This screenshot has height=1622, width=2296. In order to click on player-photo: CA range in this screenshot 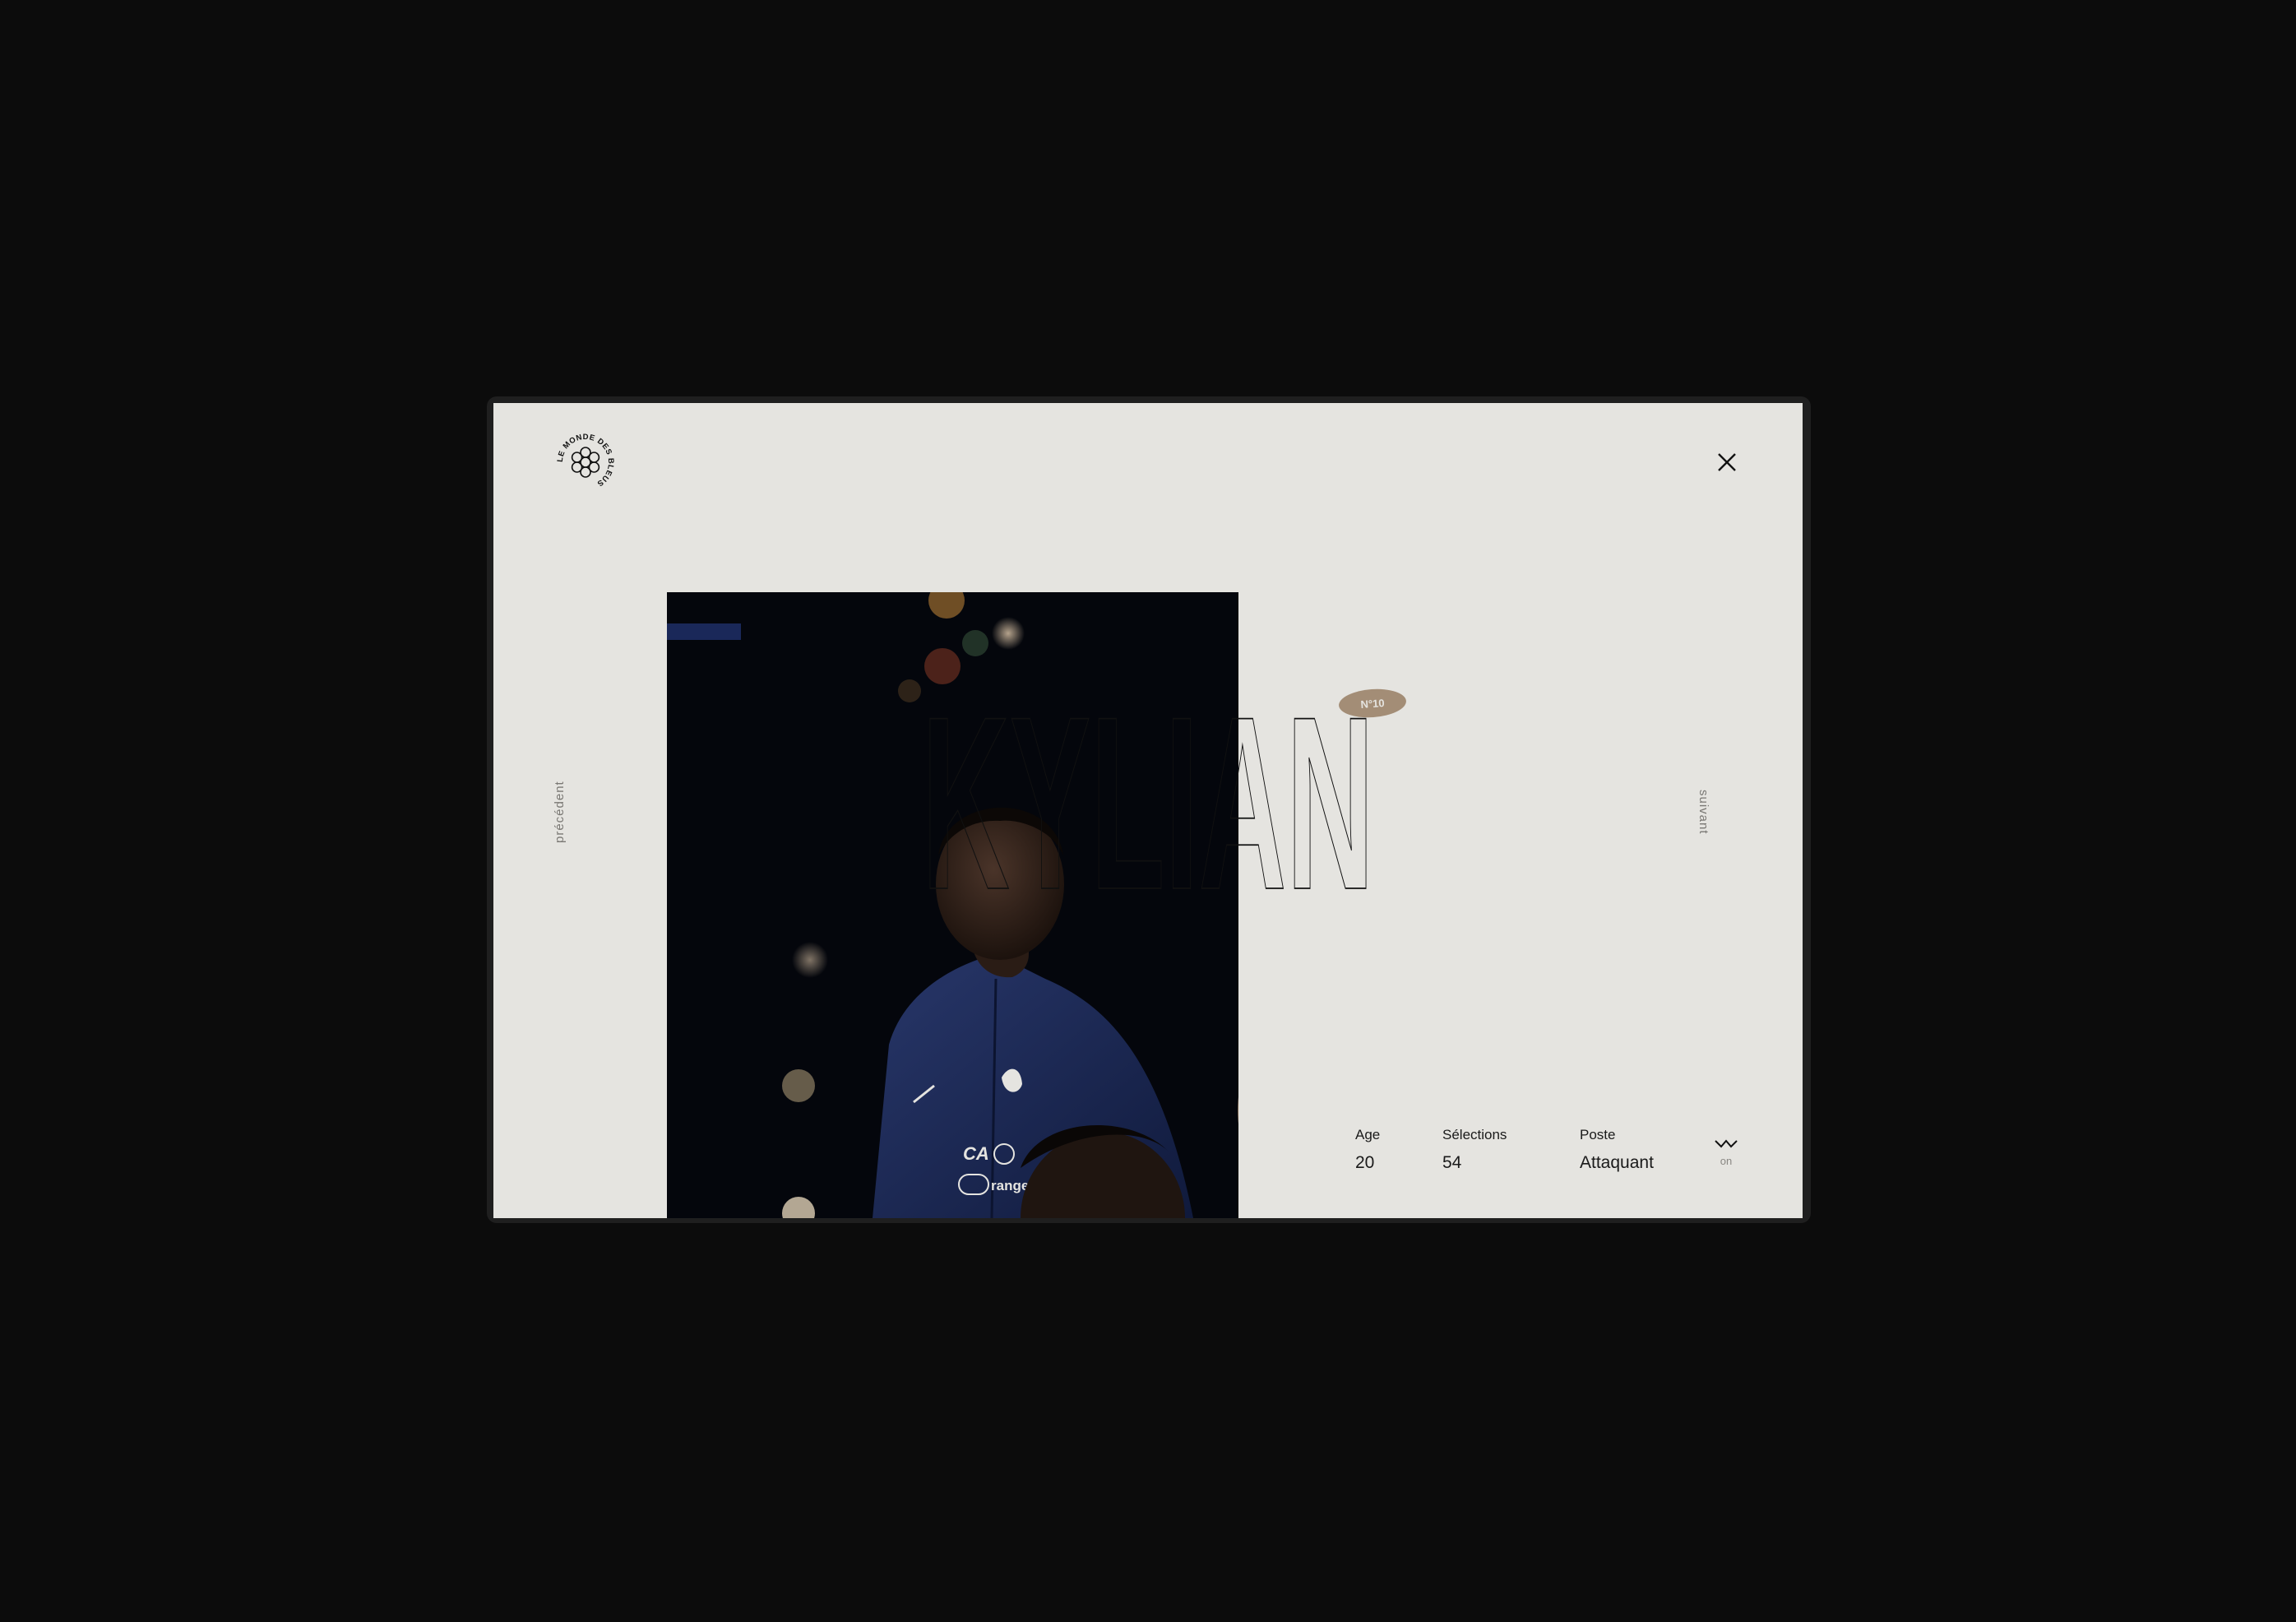, I will do `click(952, 905)`.